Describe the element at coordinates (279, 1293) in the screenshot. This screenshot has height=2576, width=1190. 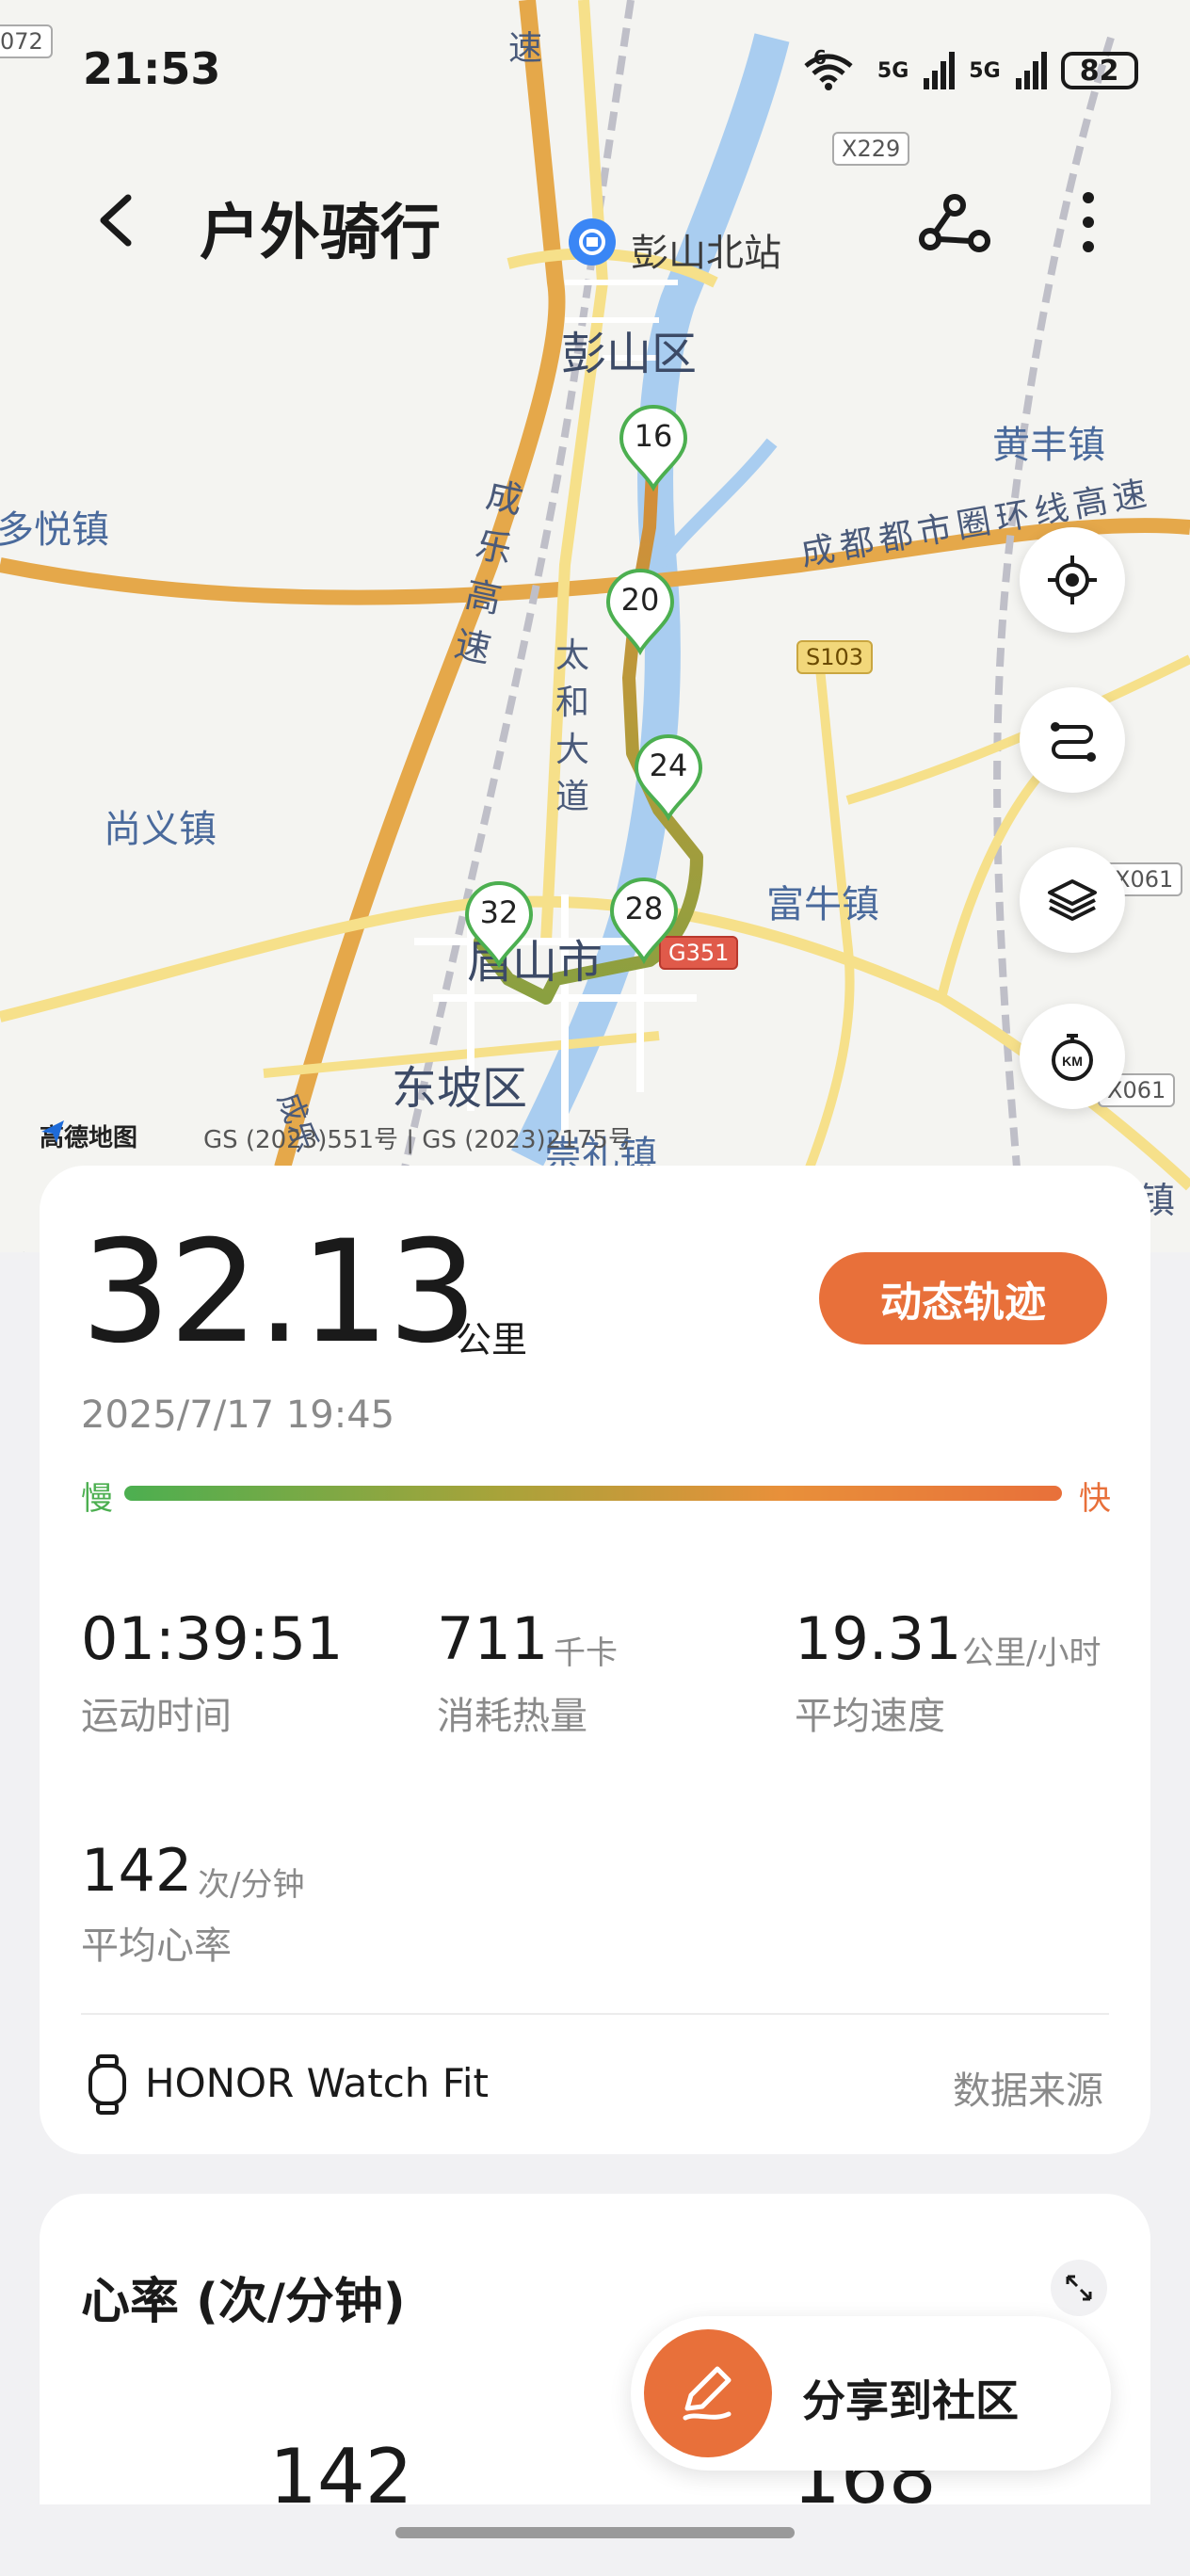
I see `distance-value: 32.13` at that location.